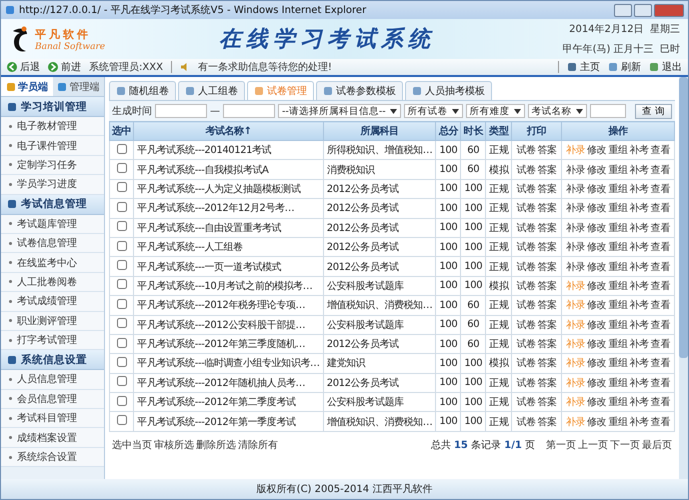  Describe the element at coordinates (64, 67) in the screenshot. I see `forward-link: 前进` at that location.